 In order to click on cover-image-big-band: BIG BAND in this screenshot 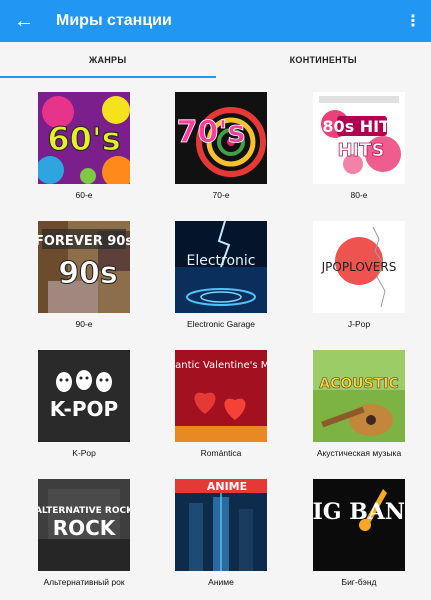, I will do `click(359, 525)`.